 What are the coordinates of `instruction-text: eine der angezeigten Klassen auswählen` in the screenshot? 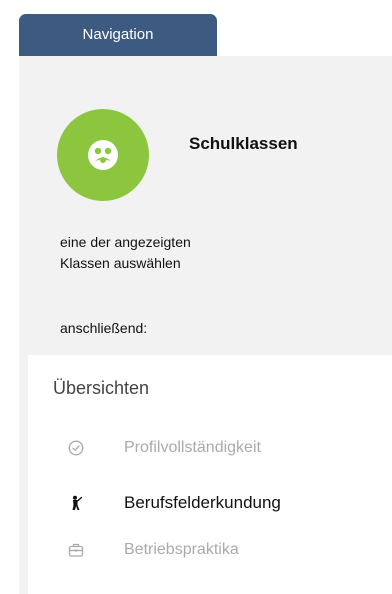 It's located at (125, 253).